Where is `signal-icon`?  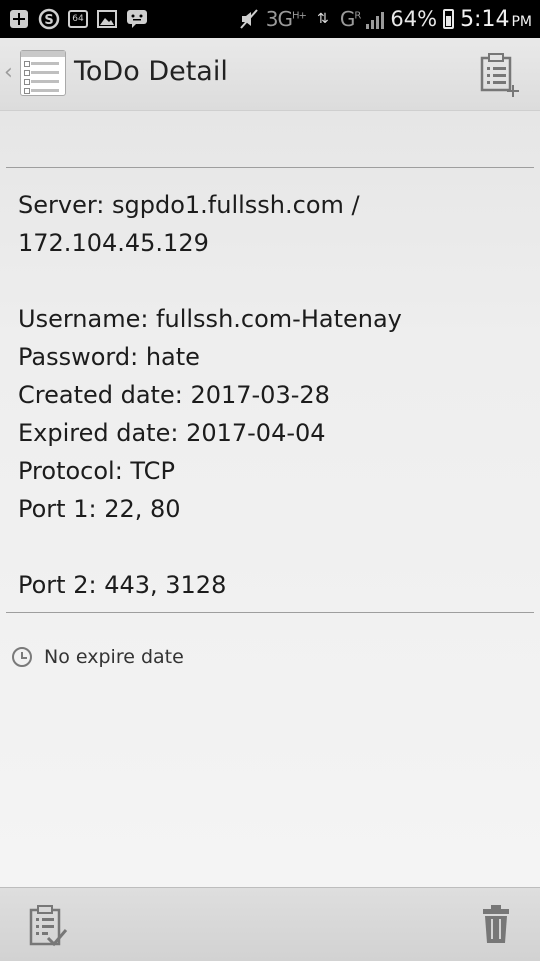 signal-icon is located at coordinates (375, 19).